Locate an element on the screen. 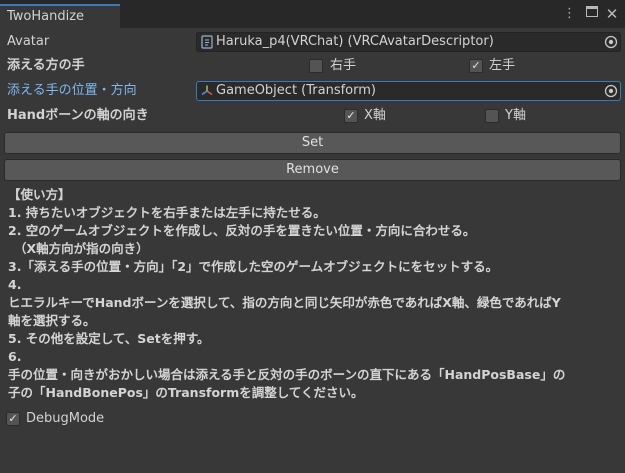  y-axis-label: Y軸 is located at coordinates (515, 115).